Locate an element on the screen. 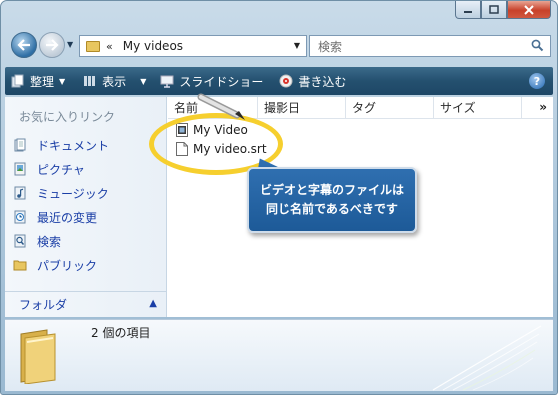  views-menu: 表示 ▼ is located at coordinates (114, 81).